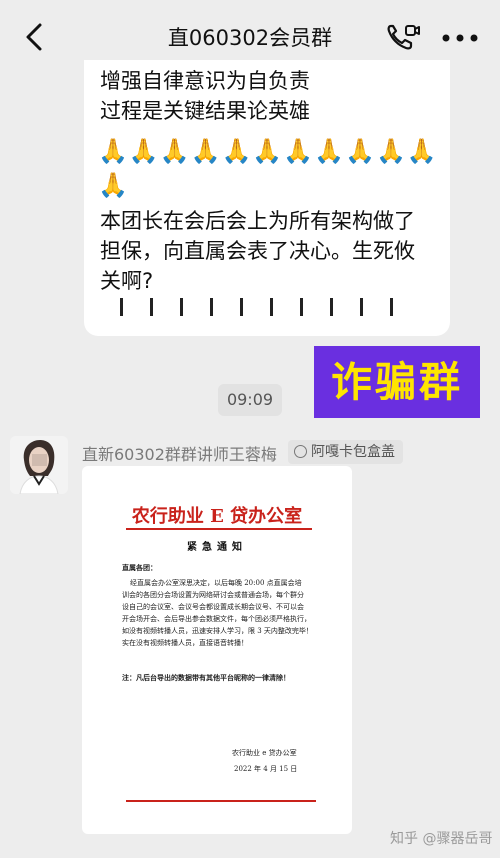 Image resolution: width=500 pixels, height=858 pixels. Describe the element at coordinates (268, 308) in the screenshot. I see `bar-separator` at that location.